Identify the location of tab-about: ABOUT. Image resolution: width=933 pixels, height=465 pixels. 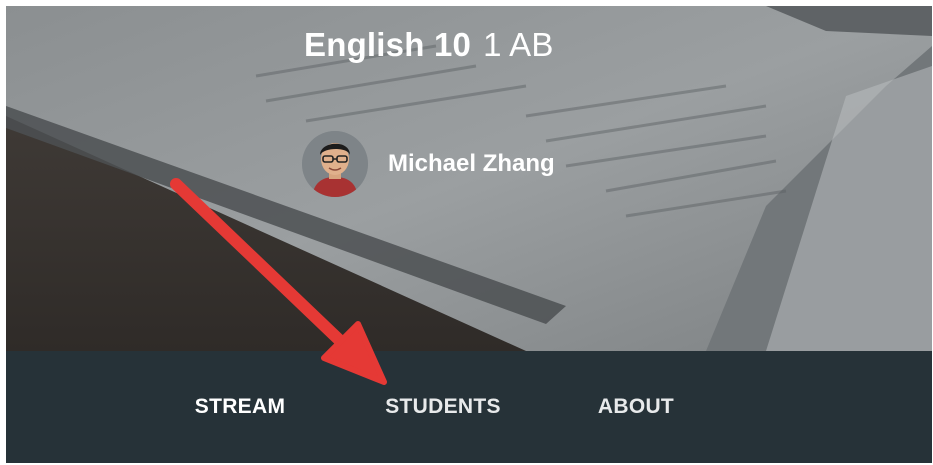
(636, 407).